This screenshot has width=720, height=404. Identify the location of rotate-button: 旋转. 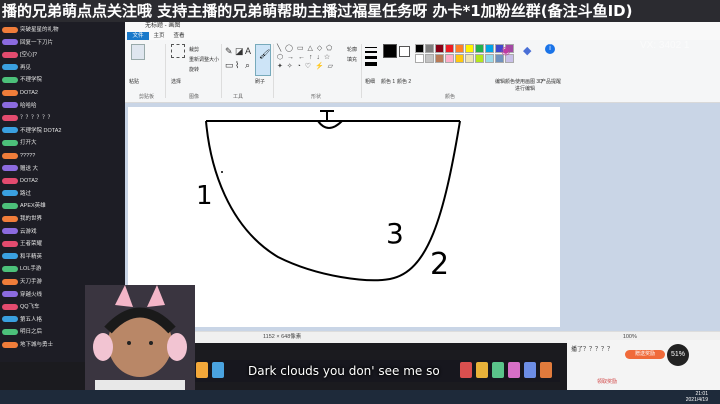
(194, 69).